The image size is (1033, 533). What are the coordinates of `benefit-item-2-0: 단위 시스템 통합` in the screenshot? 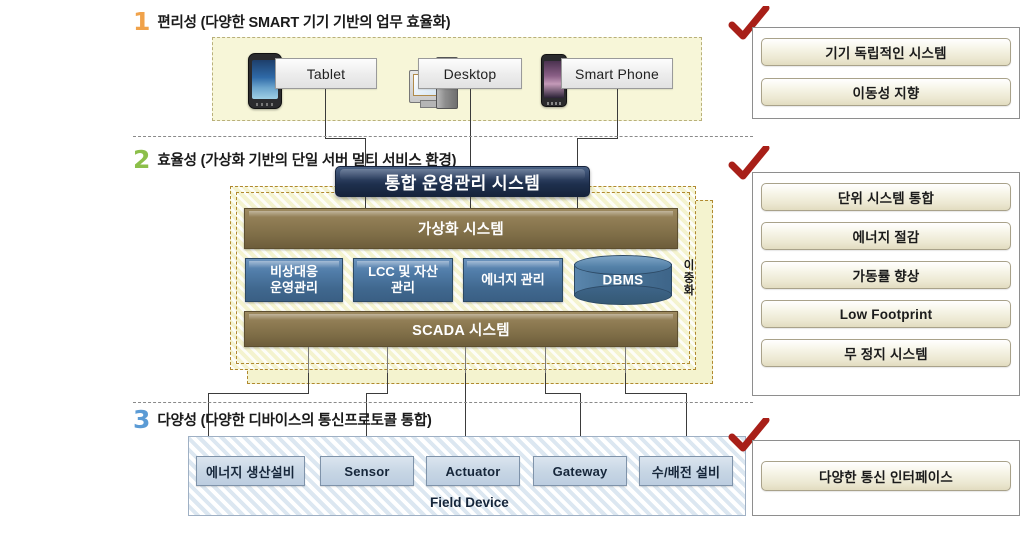 It's located at (886, 197).